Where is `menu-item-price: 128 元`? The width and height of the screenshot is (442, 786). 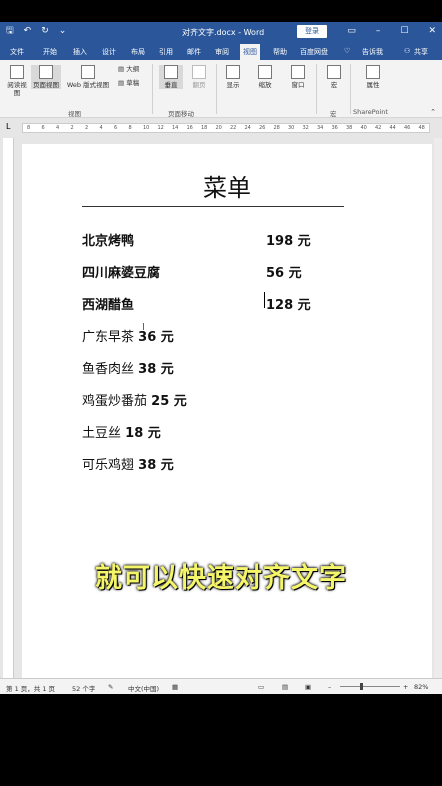
menu-item-price: 128 元 is located at coordinates (288, 305).